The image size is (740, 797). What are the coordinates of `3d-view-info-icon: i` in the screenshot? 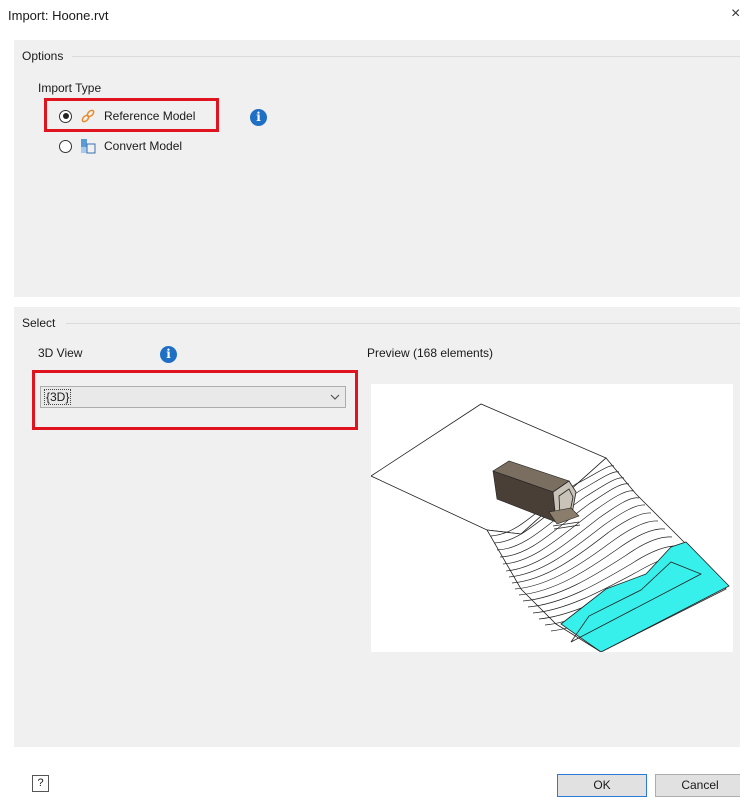 It's located at (168, 354).